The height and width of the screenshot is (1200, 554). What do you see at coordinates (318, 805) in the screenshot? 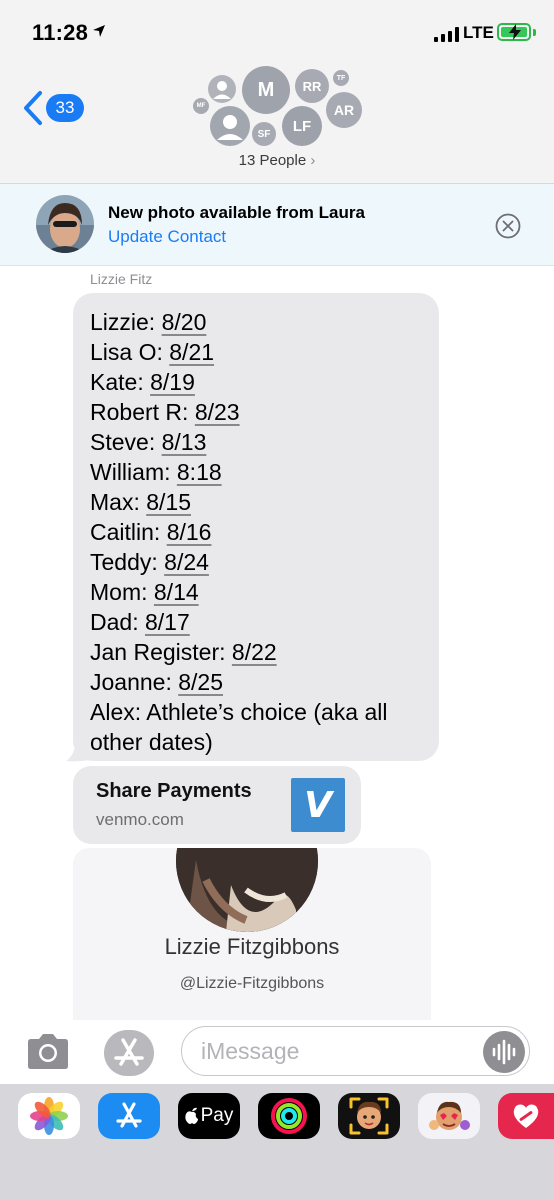
I see `venmo-logo-icon: V` at bounding box center [318, 805].